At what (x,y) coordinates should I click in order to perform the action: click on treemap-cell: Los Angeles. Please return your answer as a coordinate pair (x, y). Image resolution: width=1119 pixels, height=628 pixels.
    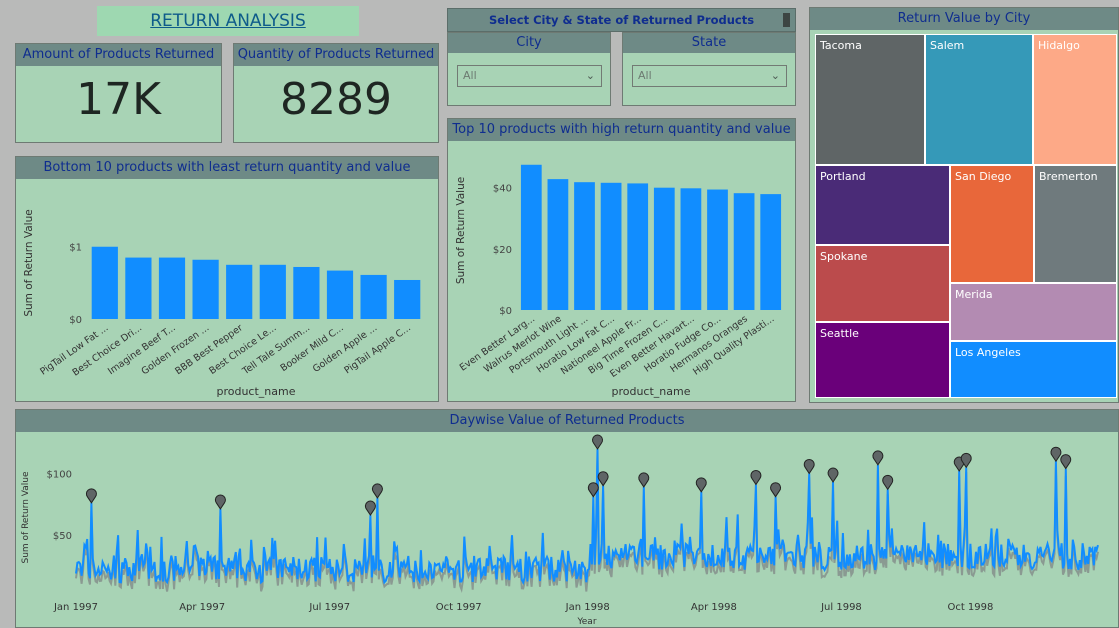
    Looking at the image, I should click on (1033, 369).